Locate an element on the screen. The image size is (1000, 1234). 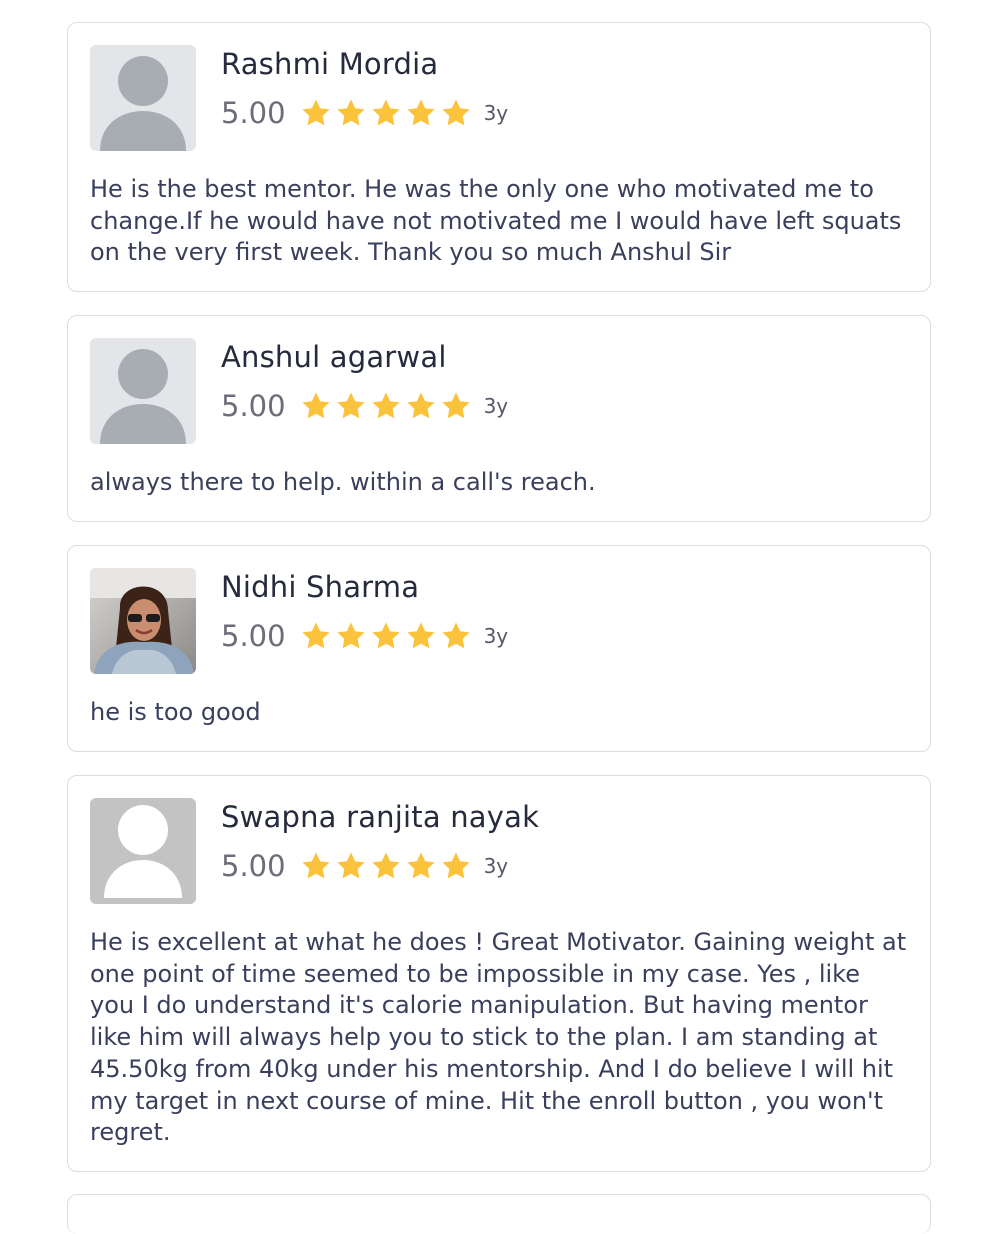
avatar-photo is located at coordinates (143, 621).